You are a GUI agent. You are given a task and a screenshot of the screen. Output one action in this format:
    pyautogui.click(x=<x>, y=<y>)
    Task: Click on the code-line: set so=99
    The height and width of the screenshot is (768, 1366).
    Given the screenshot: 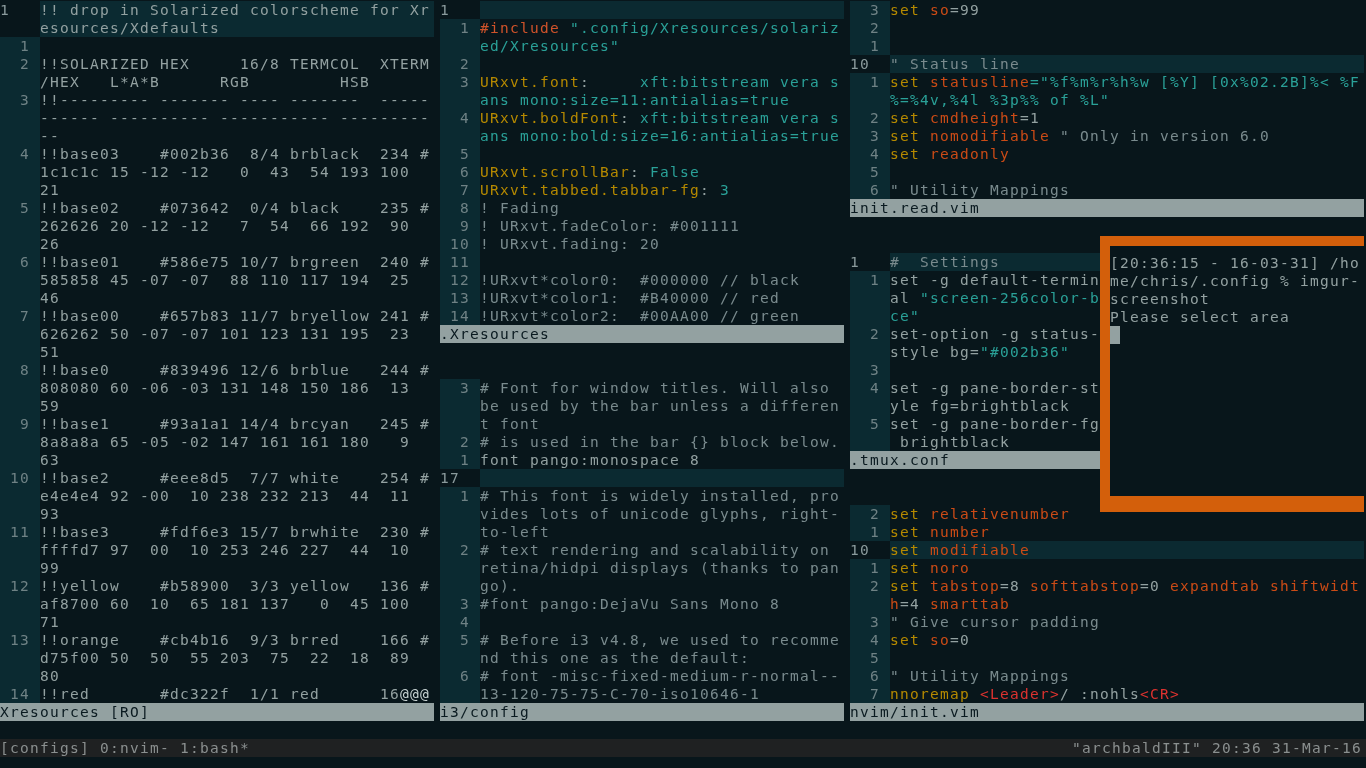 What is the action you would take?
    pyautogui.click(x=935, y=10)
    